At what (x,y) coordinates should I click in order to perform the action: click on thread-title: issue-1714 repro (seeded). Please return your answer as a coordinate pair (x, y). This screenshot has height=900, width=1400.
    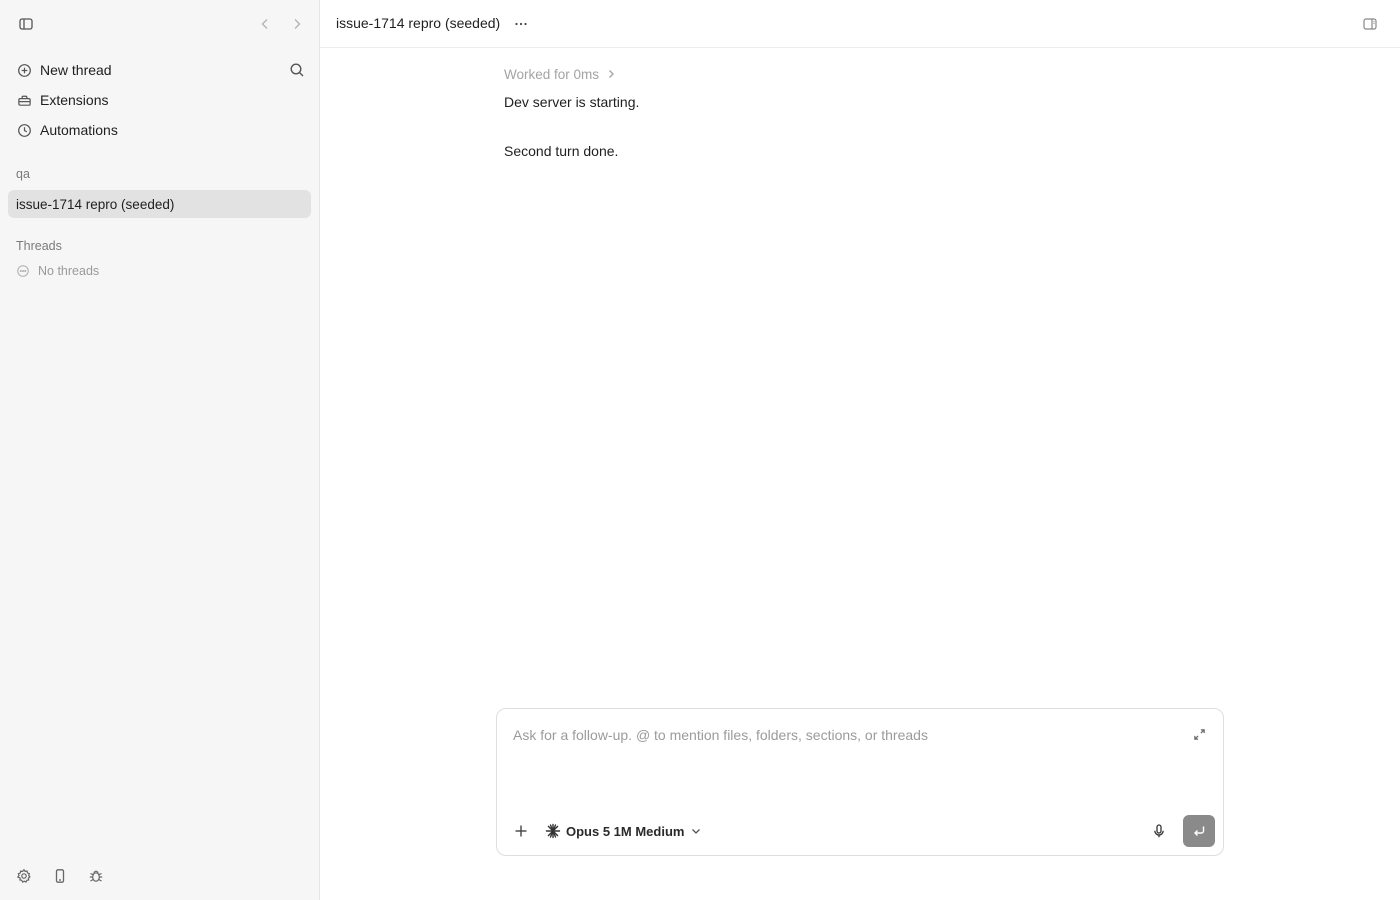
    Looking at the image, I should click on (418, 23).